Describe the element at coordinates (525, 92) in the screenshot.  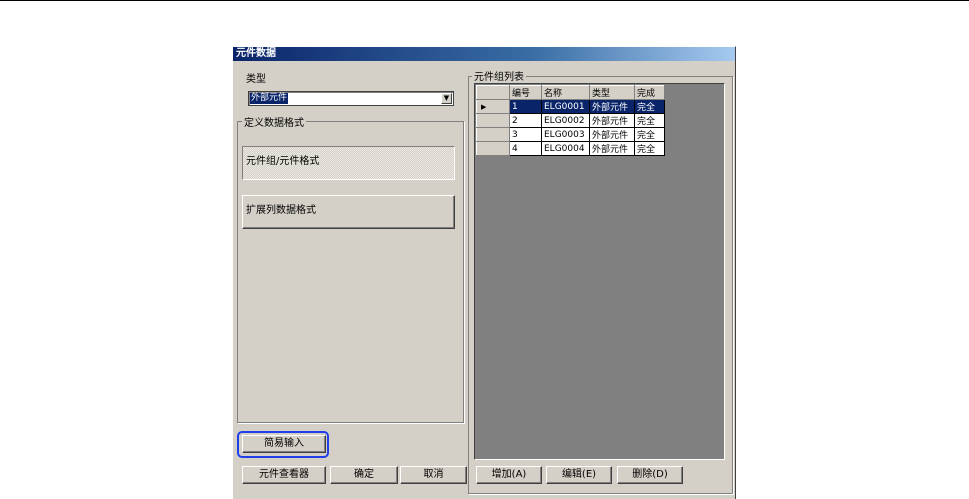
I see `column-header: 编号` at that location.